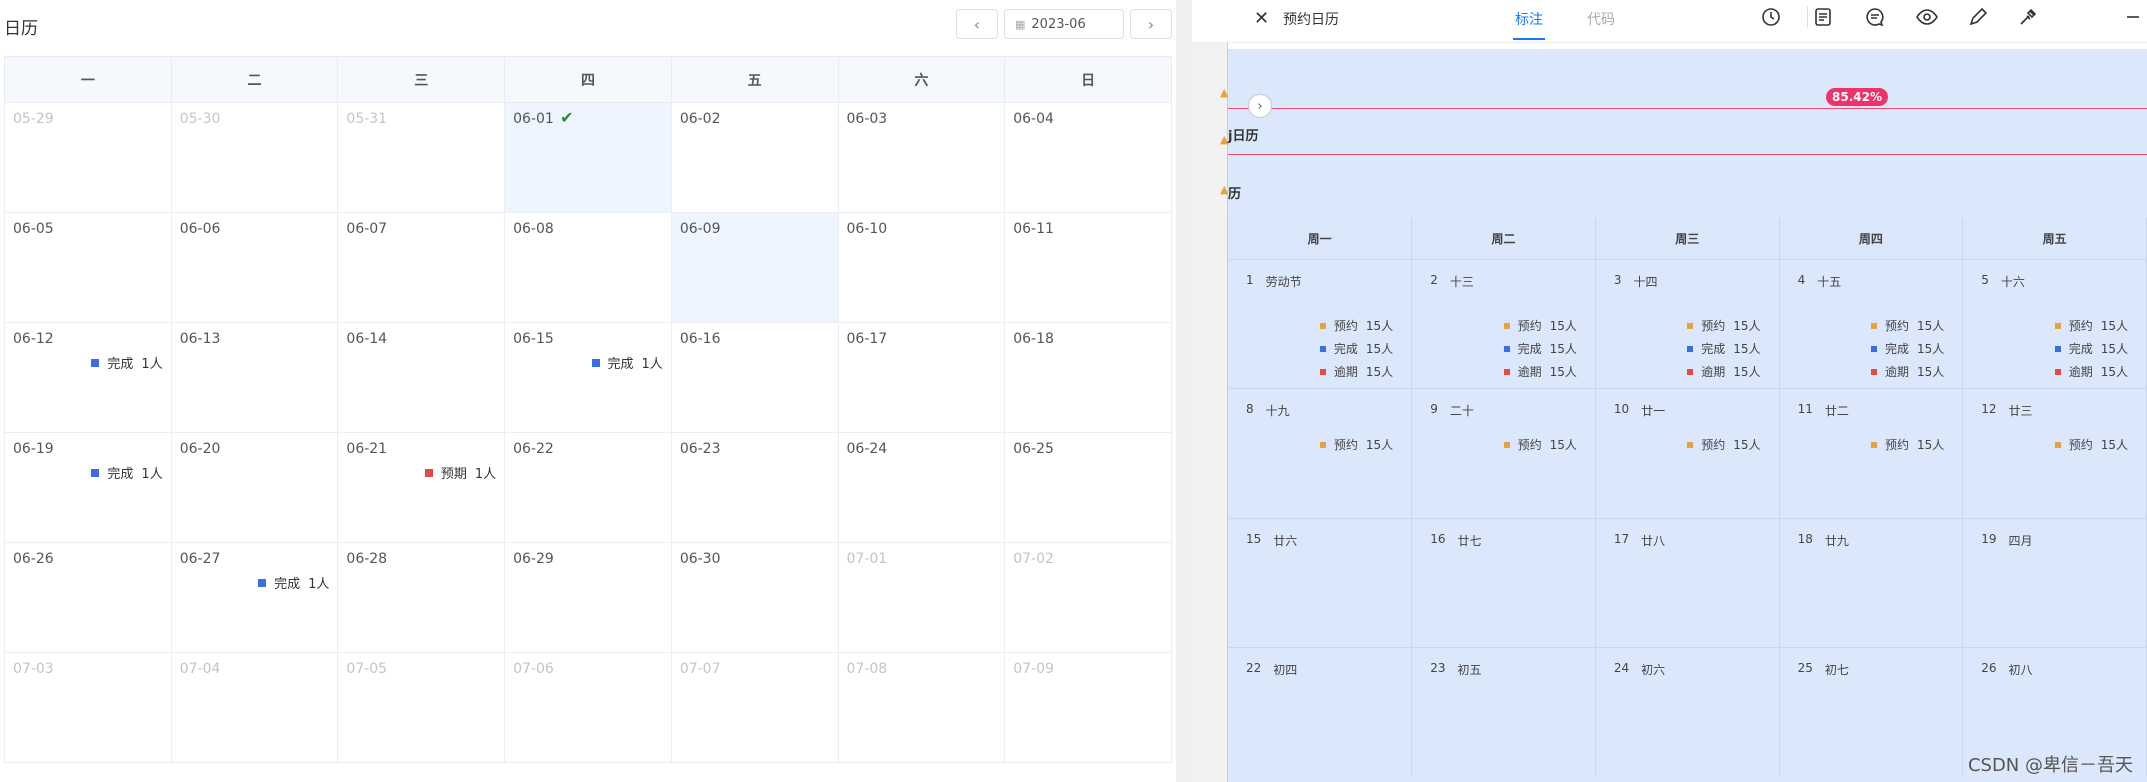 The width and height of the screenshot is (2147, 782). Describe the element at coordinates (254, 597) in the screenshot. I see `calendar-day-cell: 06-27 完成 1人` at that location.